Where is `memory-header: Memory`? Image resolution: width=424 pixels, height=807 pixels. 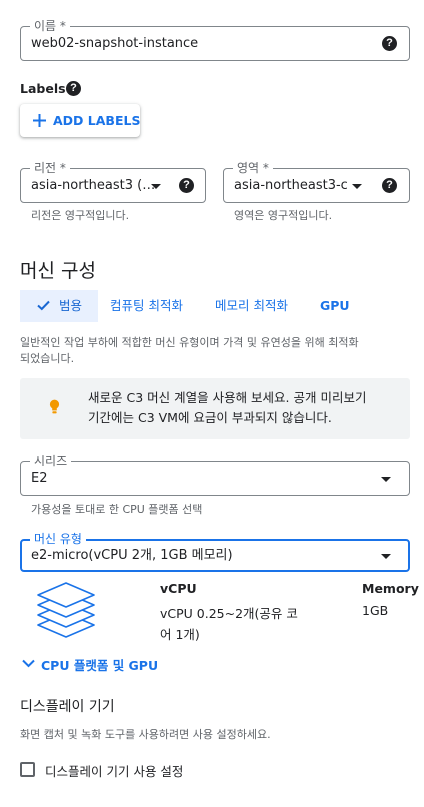
memory-header: Memory is located at coordinates (390, 588).